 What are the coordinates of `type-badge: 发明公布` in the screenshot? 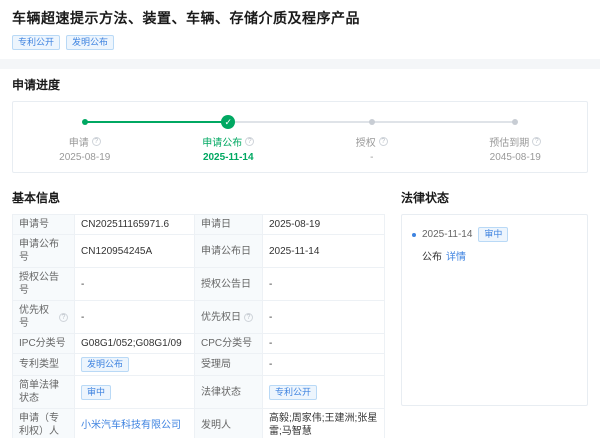 It's located at (90, 42).